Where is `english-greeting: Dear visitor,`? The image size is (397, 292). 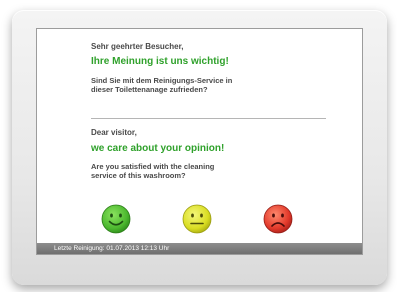 english-greeting: Dear visitor, is located at coordinates (114, 132).